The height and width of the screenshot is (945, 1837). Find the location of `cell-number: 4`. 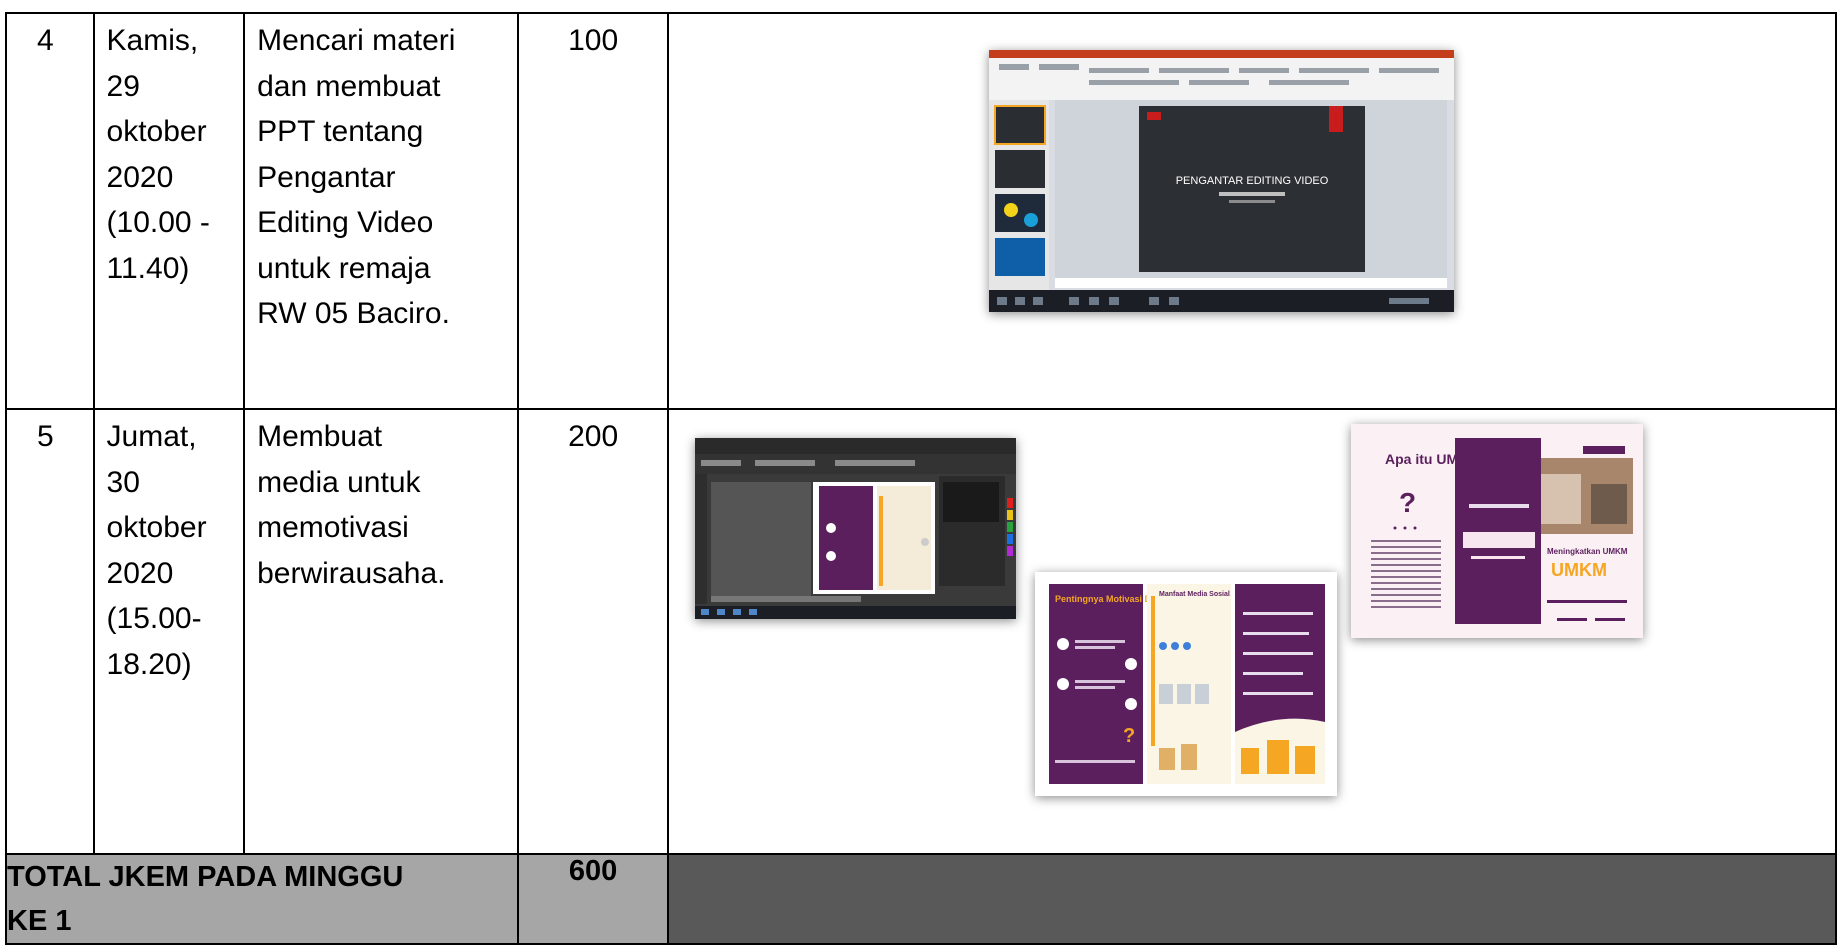

cell-number: 4 is located at coordinates (50, 211).